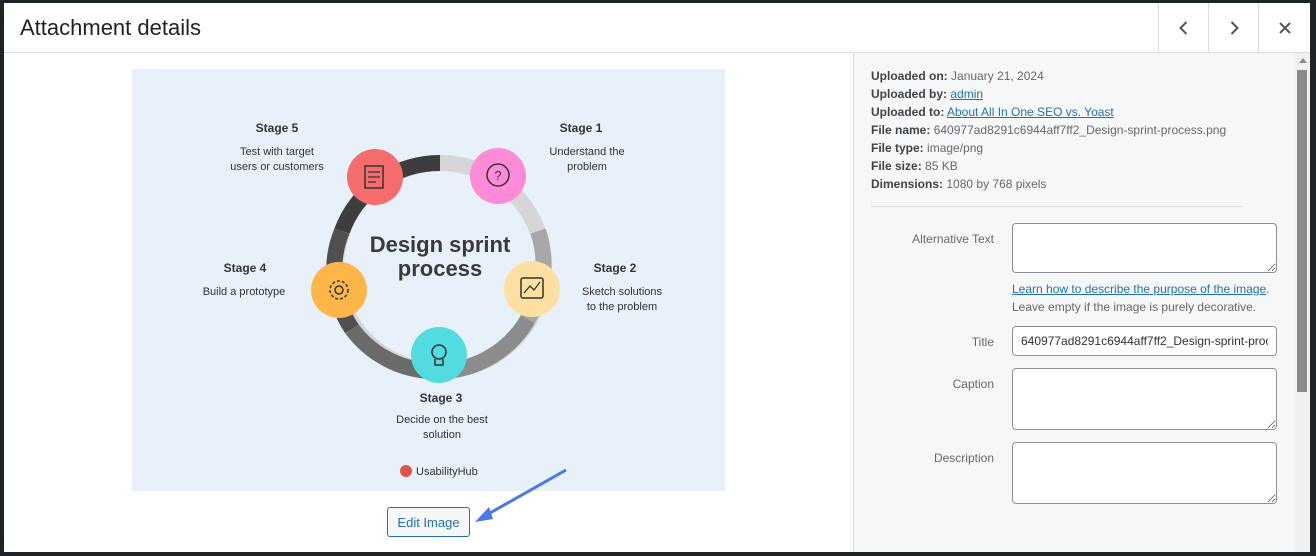 The width and height of the screenshot is (1316, 556). I want to click on file-size-label: File size:, so click(896, 166).